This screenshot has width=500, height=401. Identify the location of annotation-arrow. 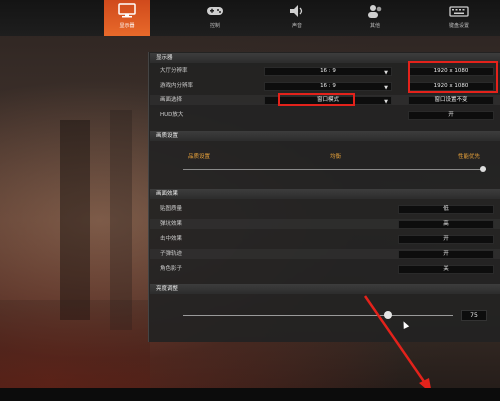
(397, 344).